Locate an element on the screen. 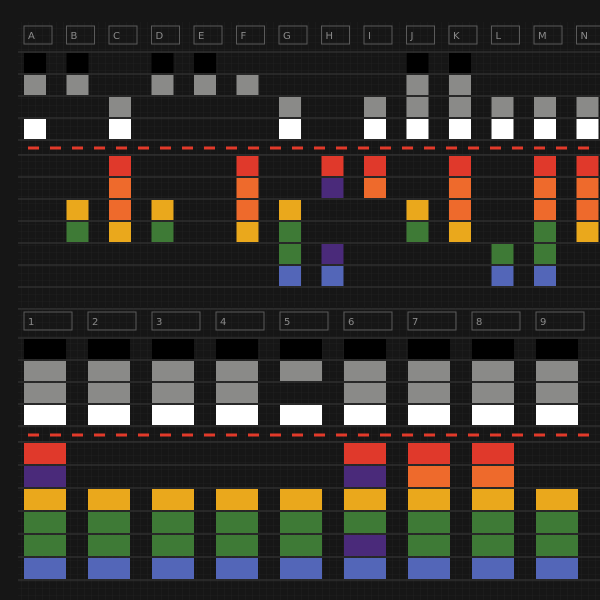 This screenshot has width=600, height=600. bottom-block-6-purple is located at coordinates (365, 545).